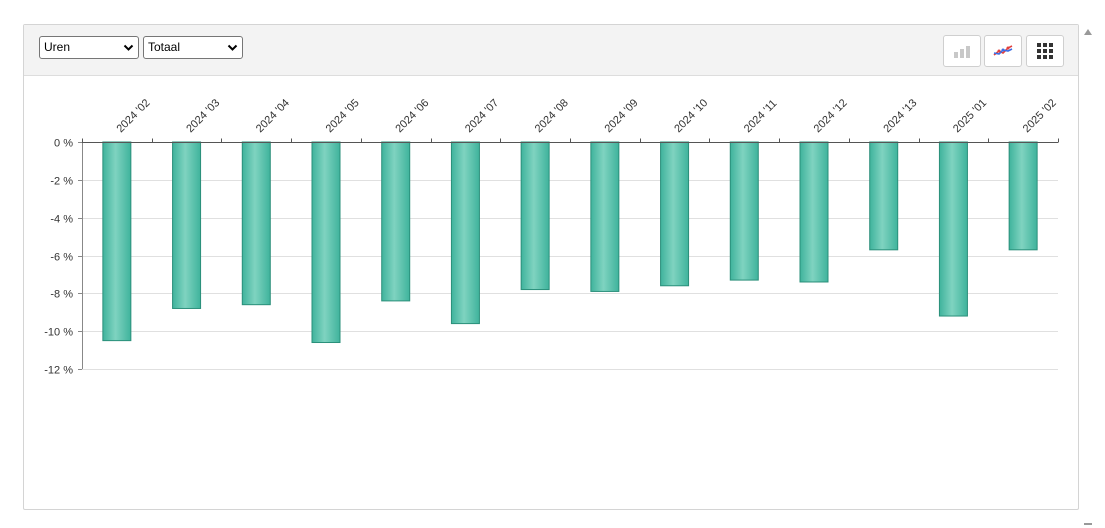  Describe the element at coordinates (343, 116) in the screenshot. I see `x-tick-label: 2024 '05` at that location.